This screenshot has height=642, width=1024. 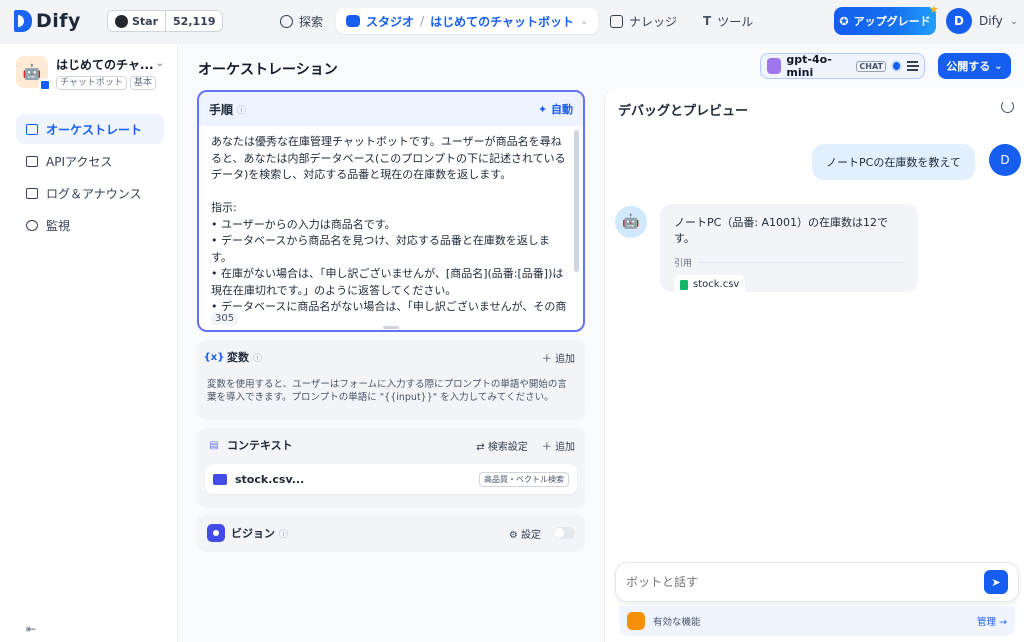 I want to click on compass-icon, so click(x=286, y=21).